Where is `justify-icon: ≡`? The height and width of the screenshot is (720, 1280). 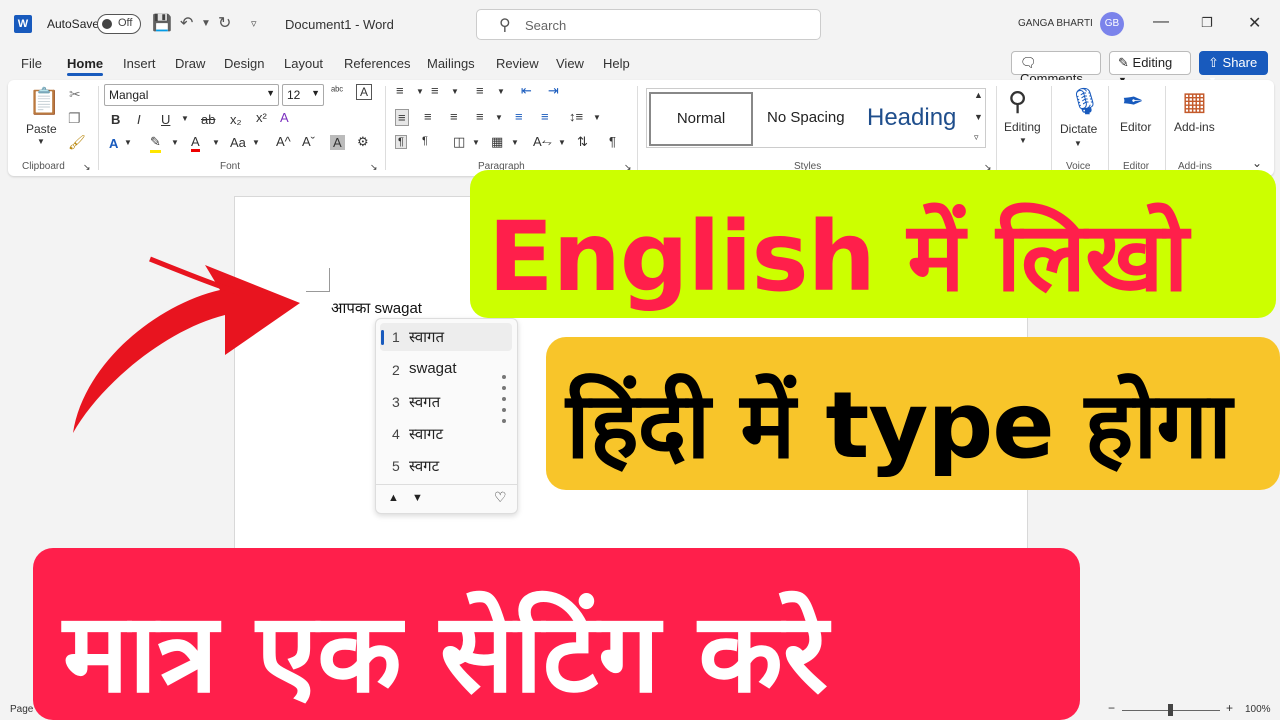
justify-icon: ≡ is located at coordinates (480, 116).